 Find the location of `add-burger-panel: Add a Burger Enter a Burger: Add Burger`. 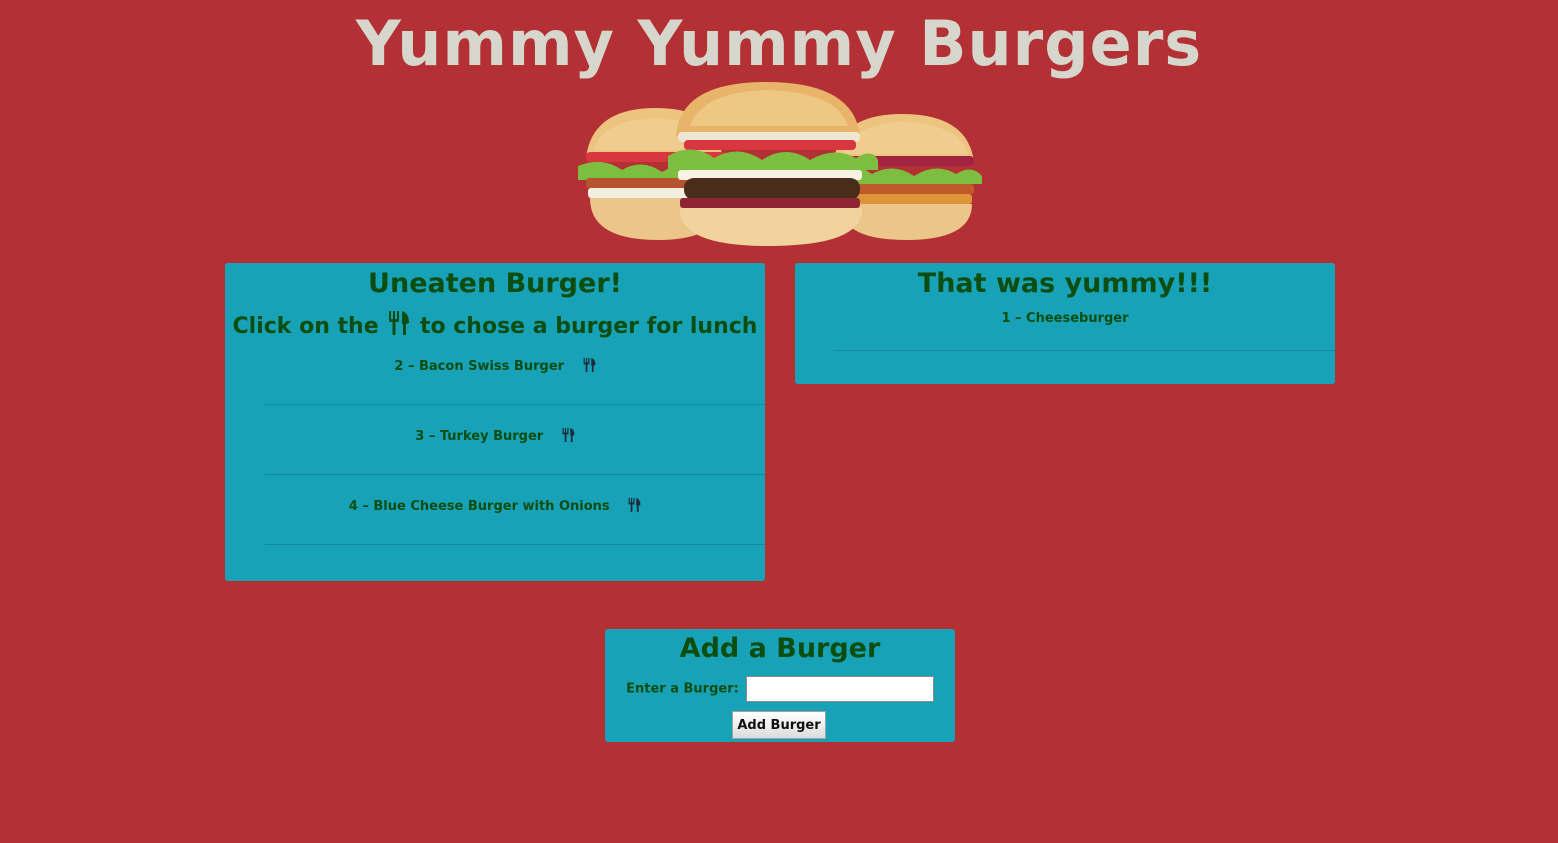

add-burger-panel: Add a Burger Enter a Burger: Add Burger is located at coordinates (780, 685).